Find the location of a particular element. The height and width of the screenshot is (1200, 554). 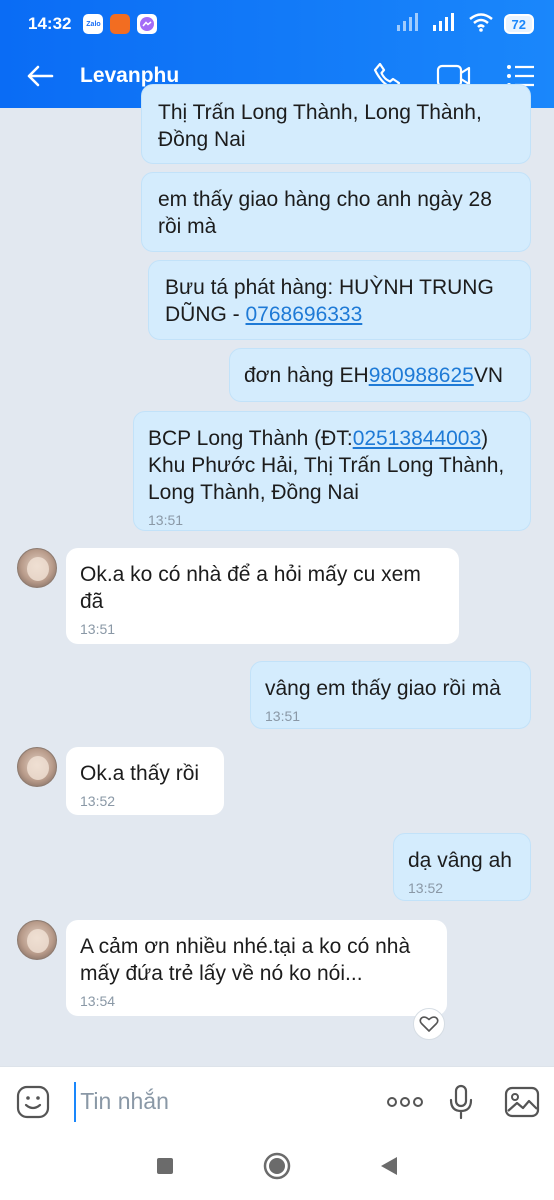

back-button is located at coordinates (40, 76).